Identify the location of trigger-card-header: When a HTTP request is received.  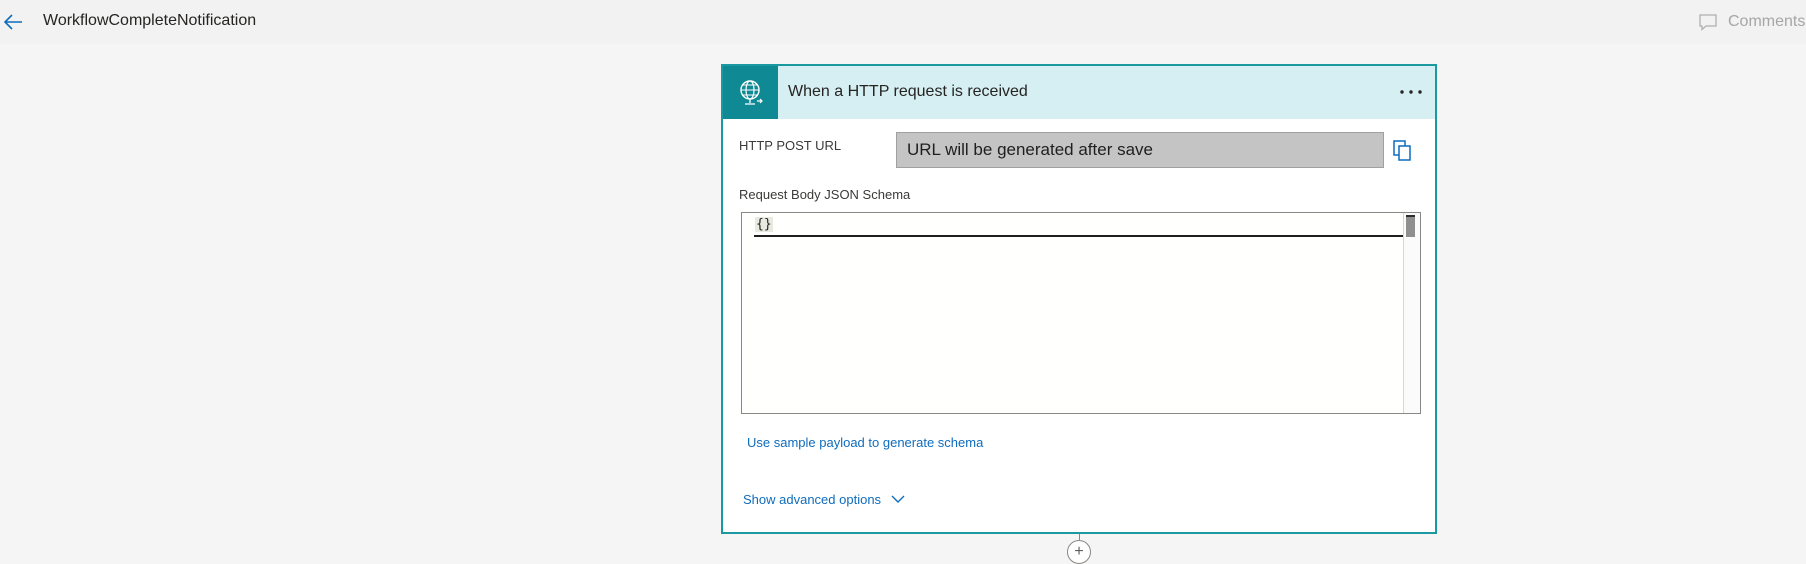
(1079, 92).